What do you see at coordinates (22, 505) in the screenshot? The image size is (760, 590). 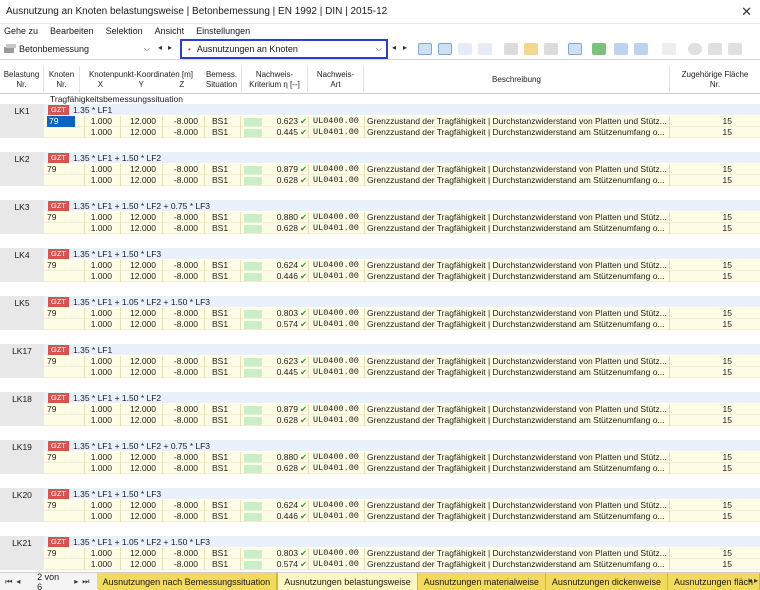 I see `load-combination-id: LK20` at bounding box center [22, 505].